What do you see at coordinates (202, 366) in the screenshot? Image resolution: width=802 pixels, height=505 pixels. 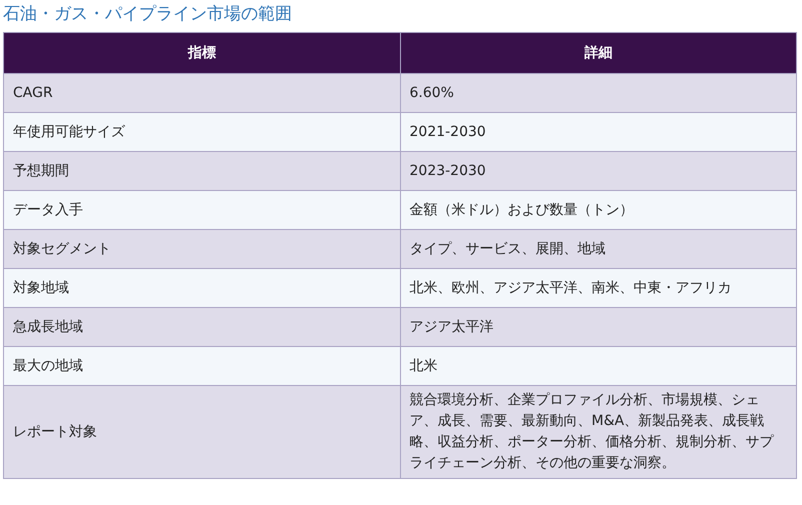 I see `table-cell: 最大の地域` at bounding box center [202, 366].